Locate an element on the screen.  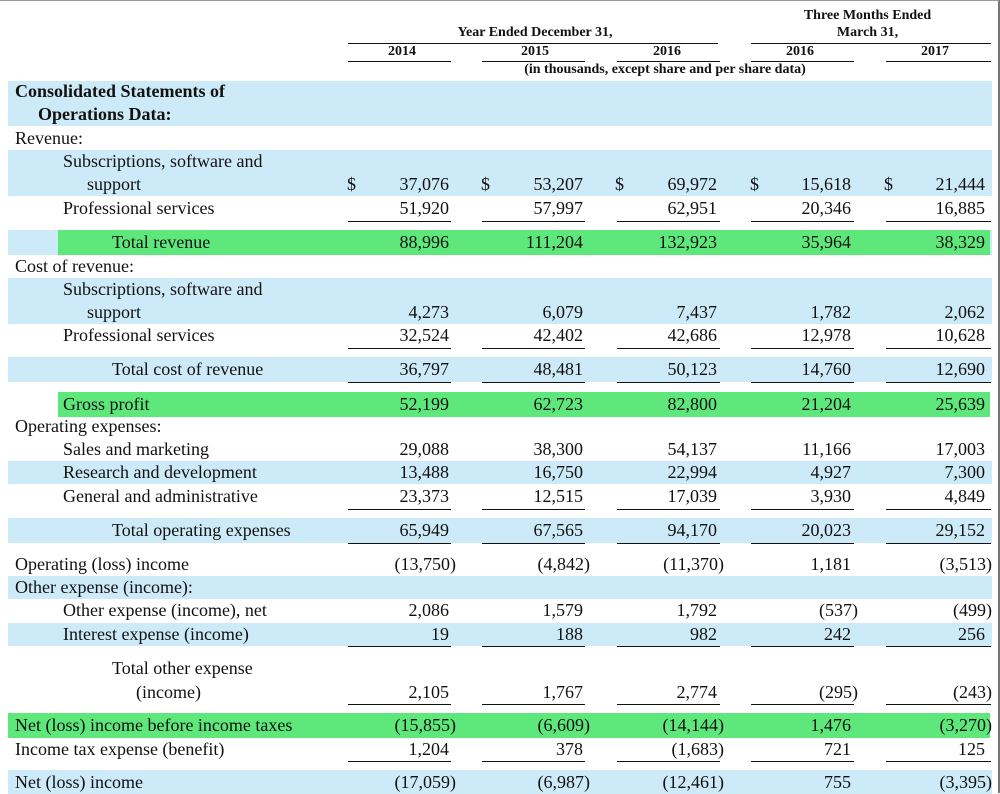
year-2014: 2014 is located at coordinates (402, 51).